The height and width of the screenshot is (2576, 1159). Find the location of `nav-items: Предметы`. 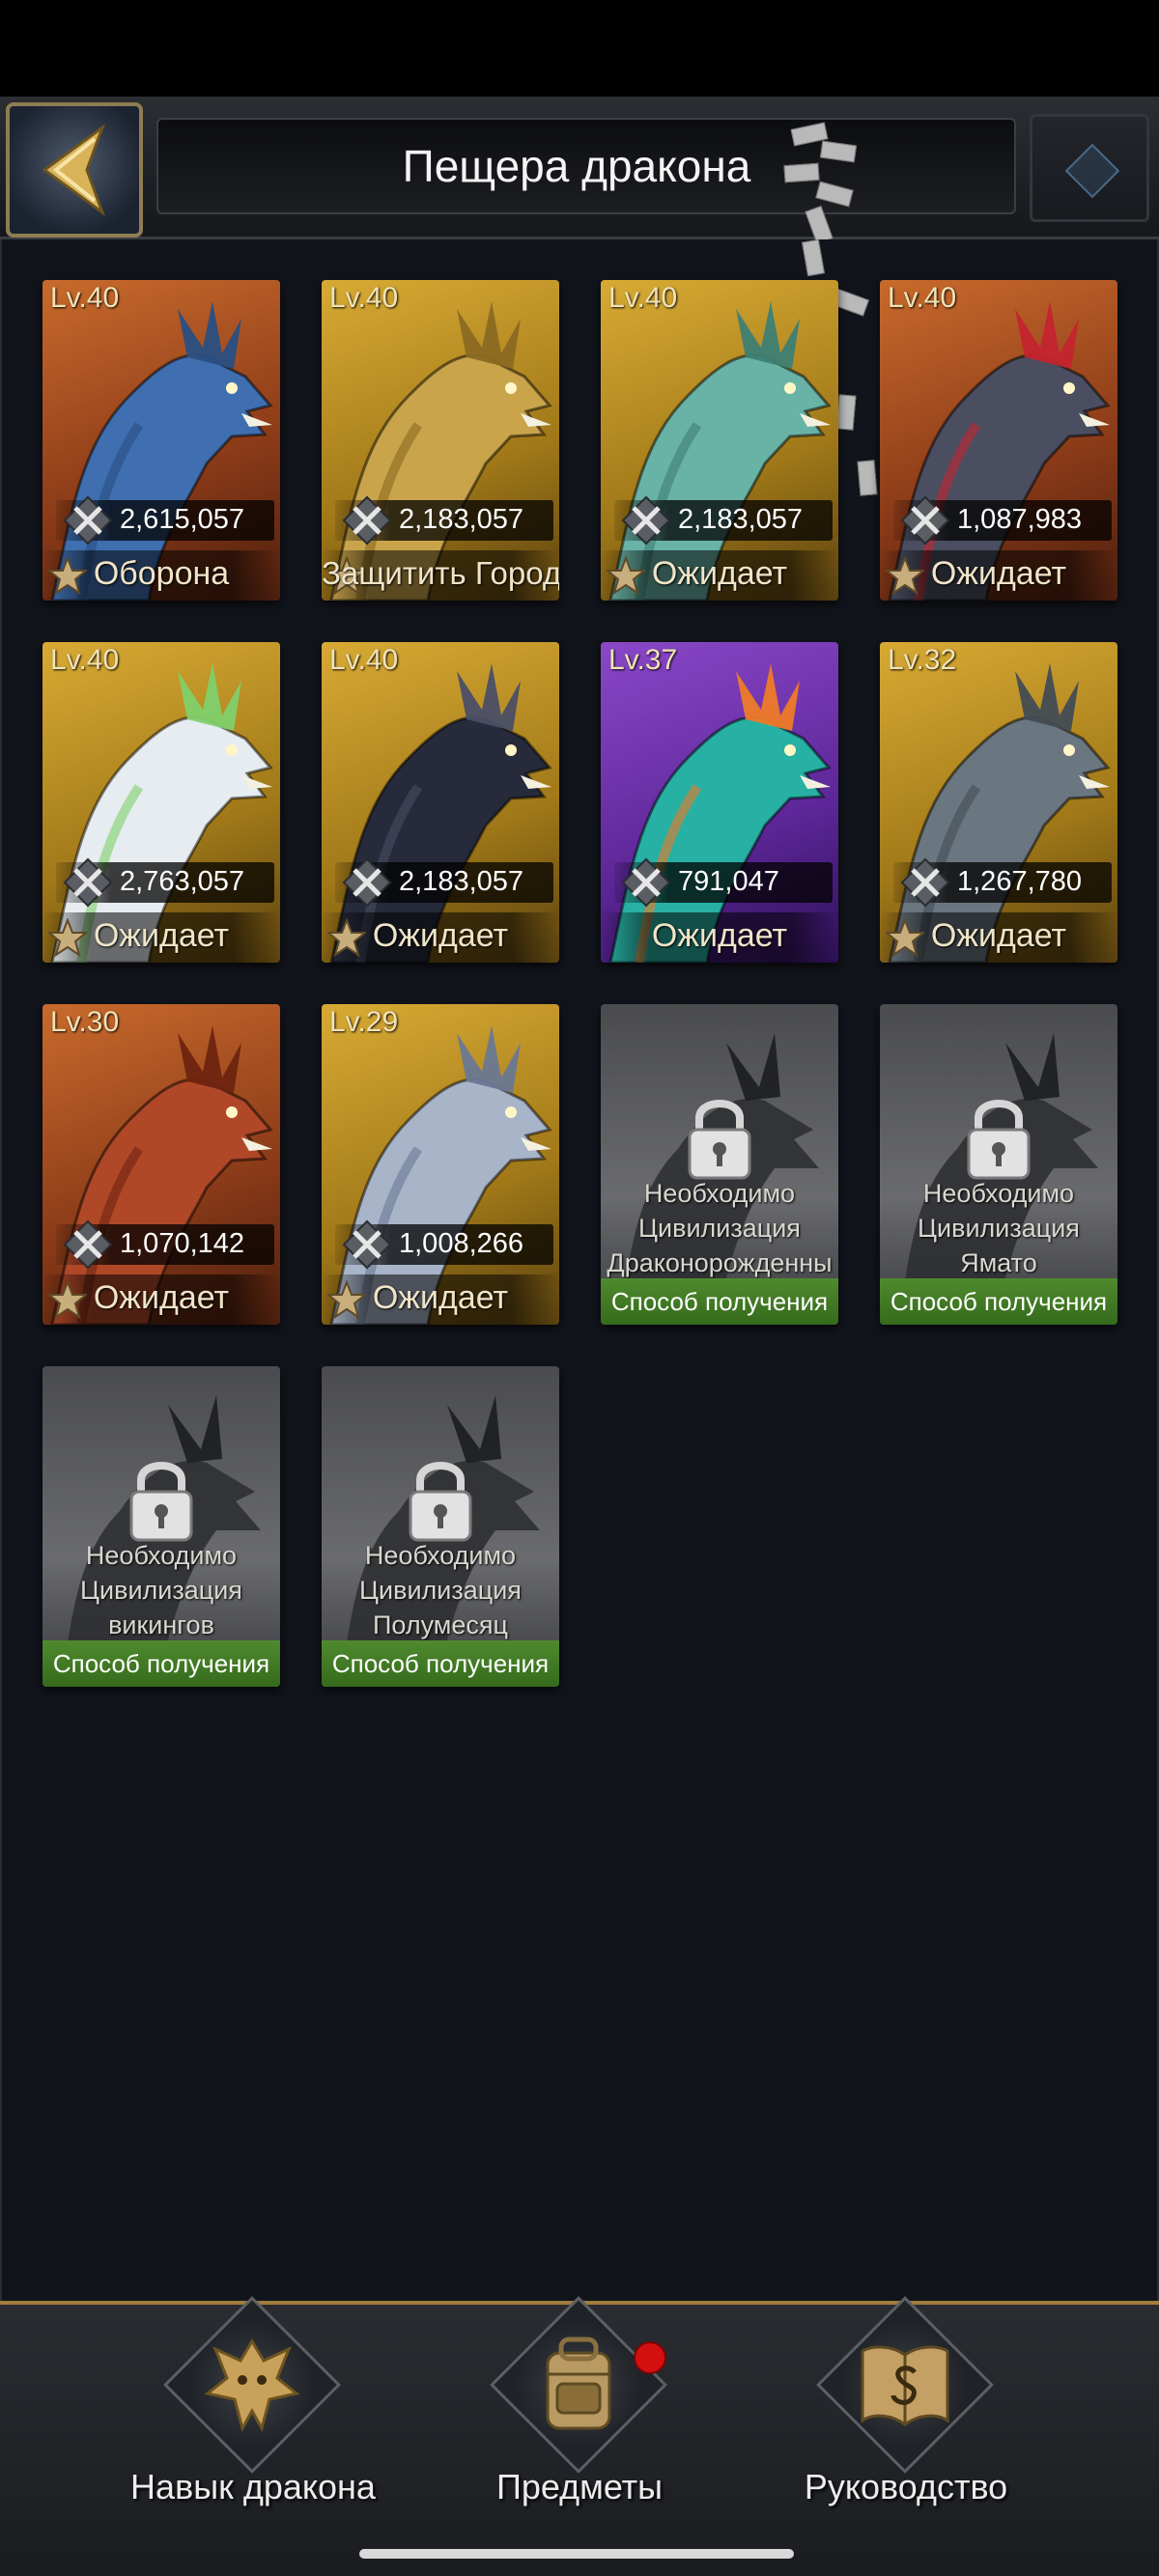

nav-items: Предметы is located at coordinates (579, 2412).